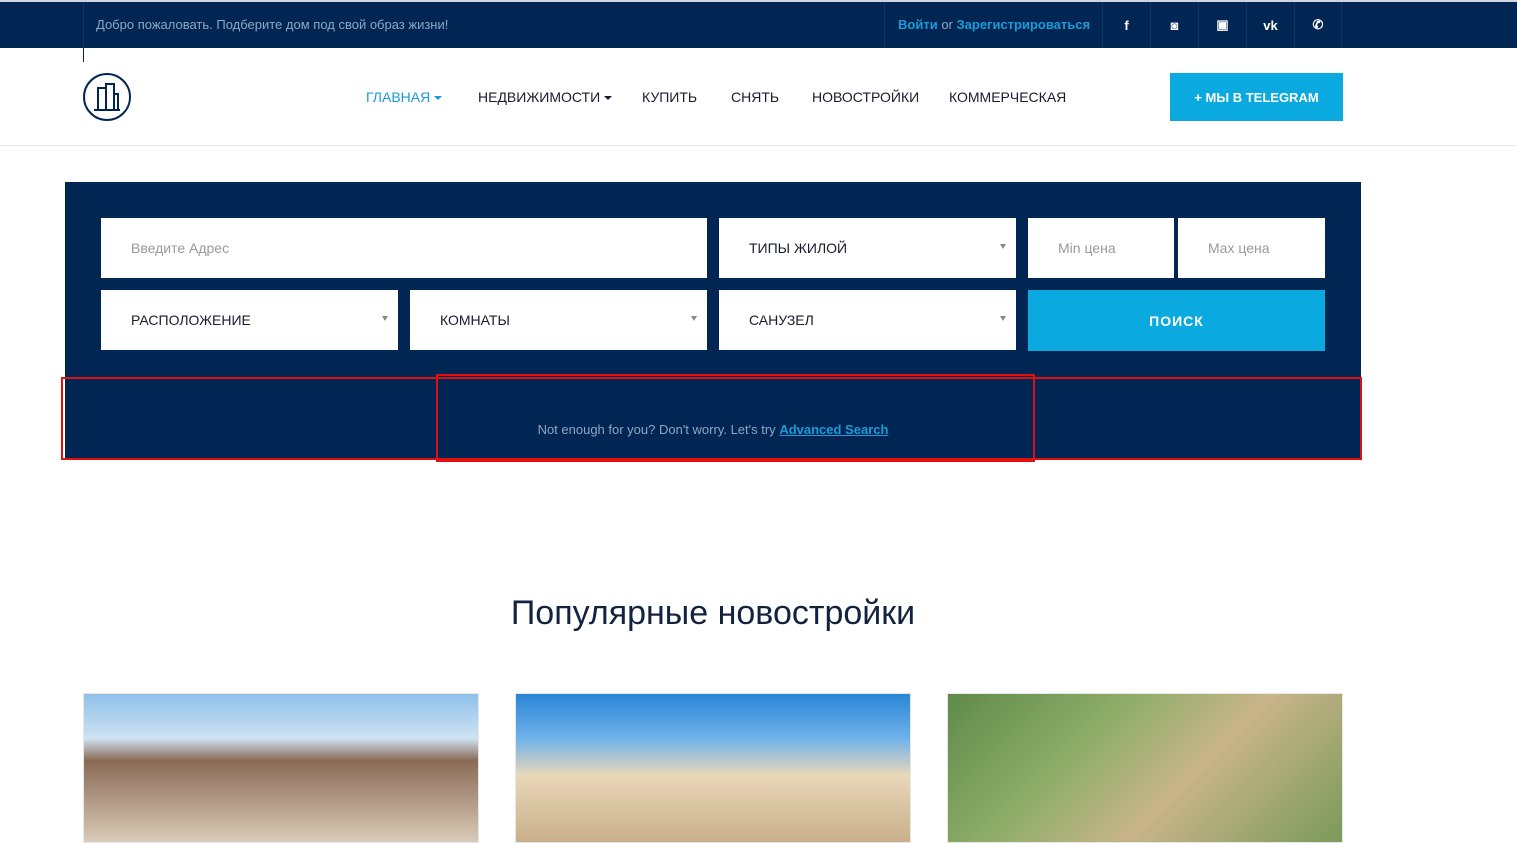 The image size is (1517, 843). I want to click on max-price-input: Max цена, so click(1251, 248).